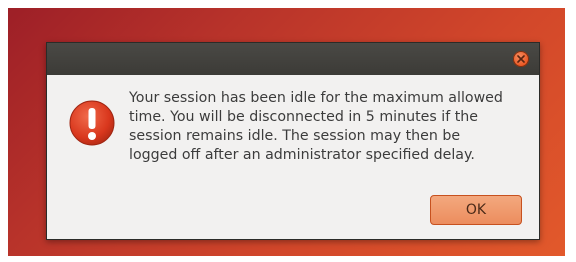 This screenshot has height=262, width=576. I want to click on dialog-titlebar, so click(293, 59).